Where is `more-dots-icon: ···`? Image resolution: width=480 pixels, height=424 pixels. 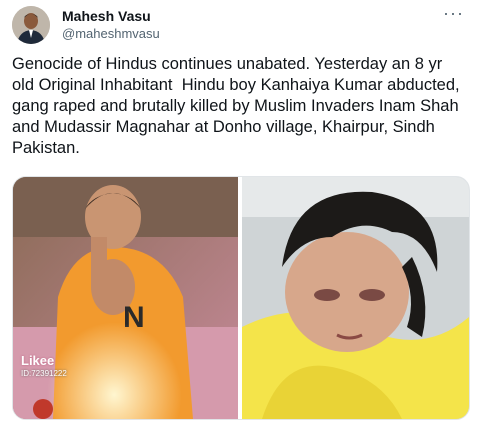 more-dots-icon: ··· is located at coordinates (453, 13).